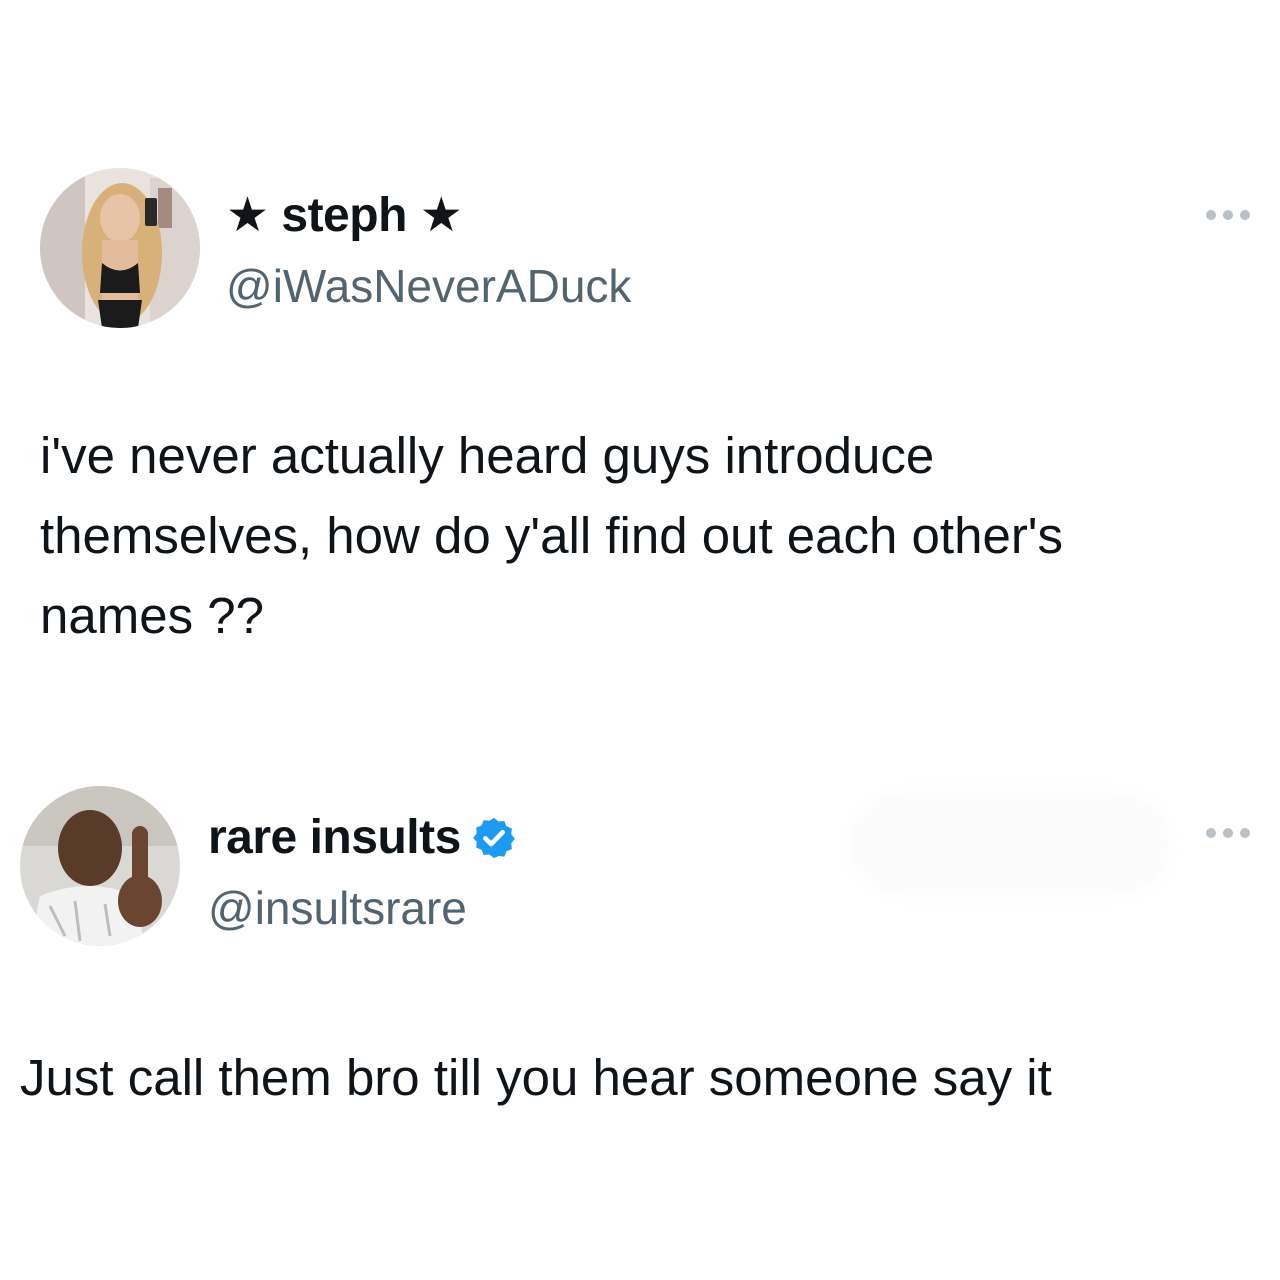  I want to click on blurred-area, so click(1010, 844).